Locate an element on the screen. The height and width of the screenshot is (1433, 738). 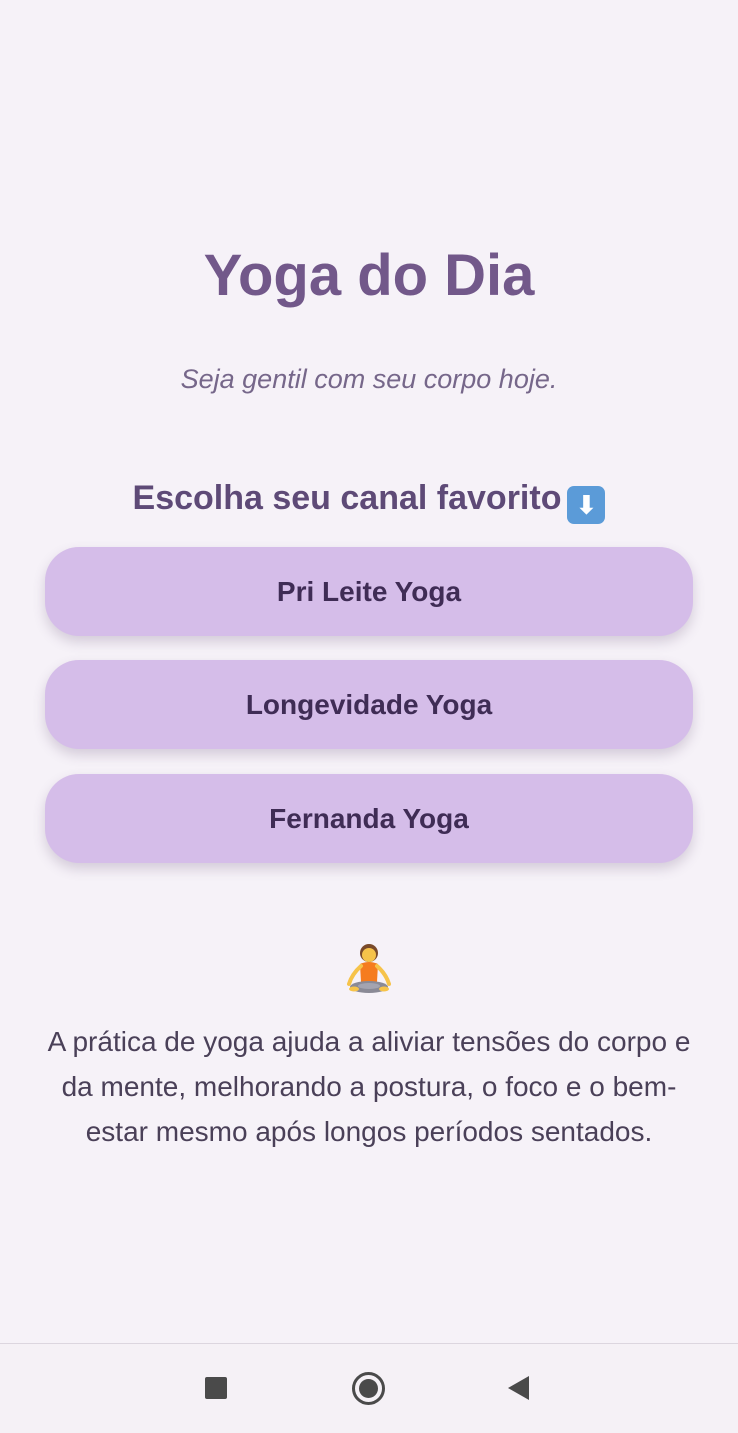
back-triangle-icon is located at coordinates (518, 1388).